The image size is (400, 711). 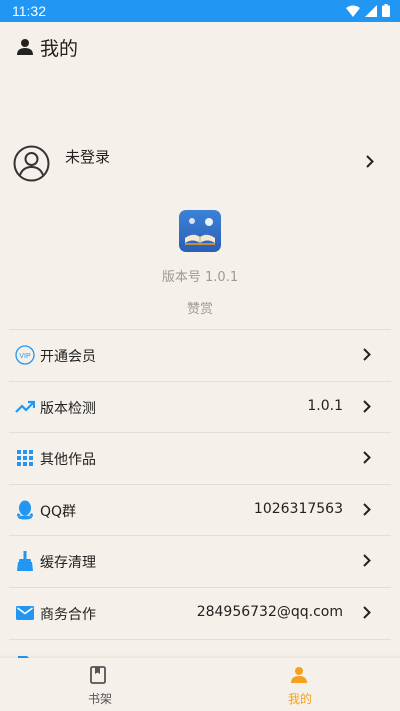 What do you see at coordinates (200, 231) in the screenshot?
I see `app-logo` at bounding box center [200, 231].